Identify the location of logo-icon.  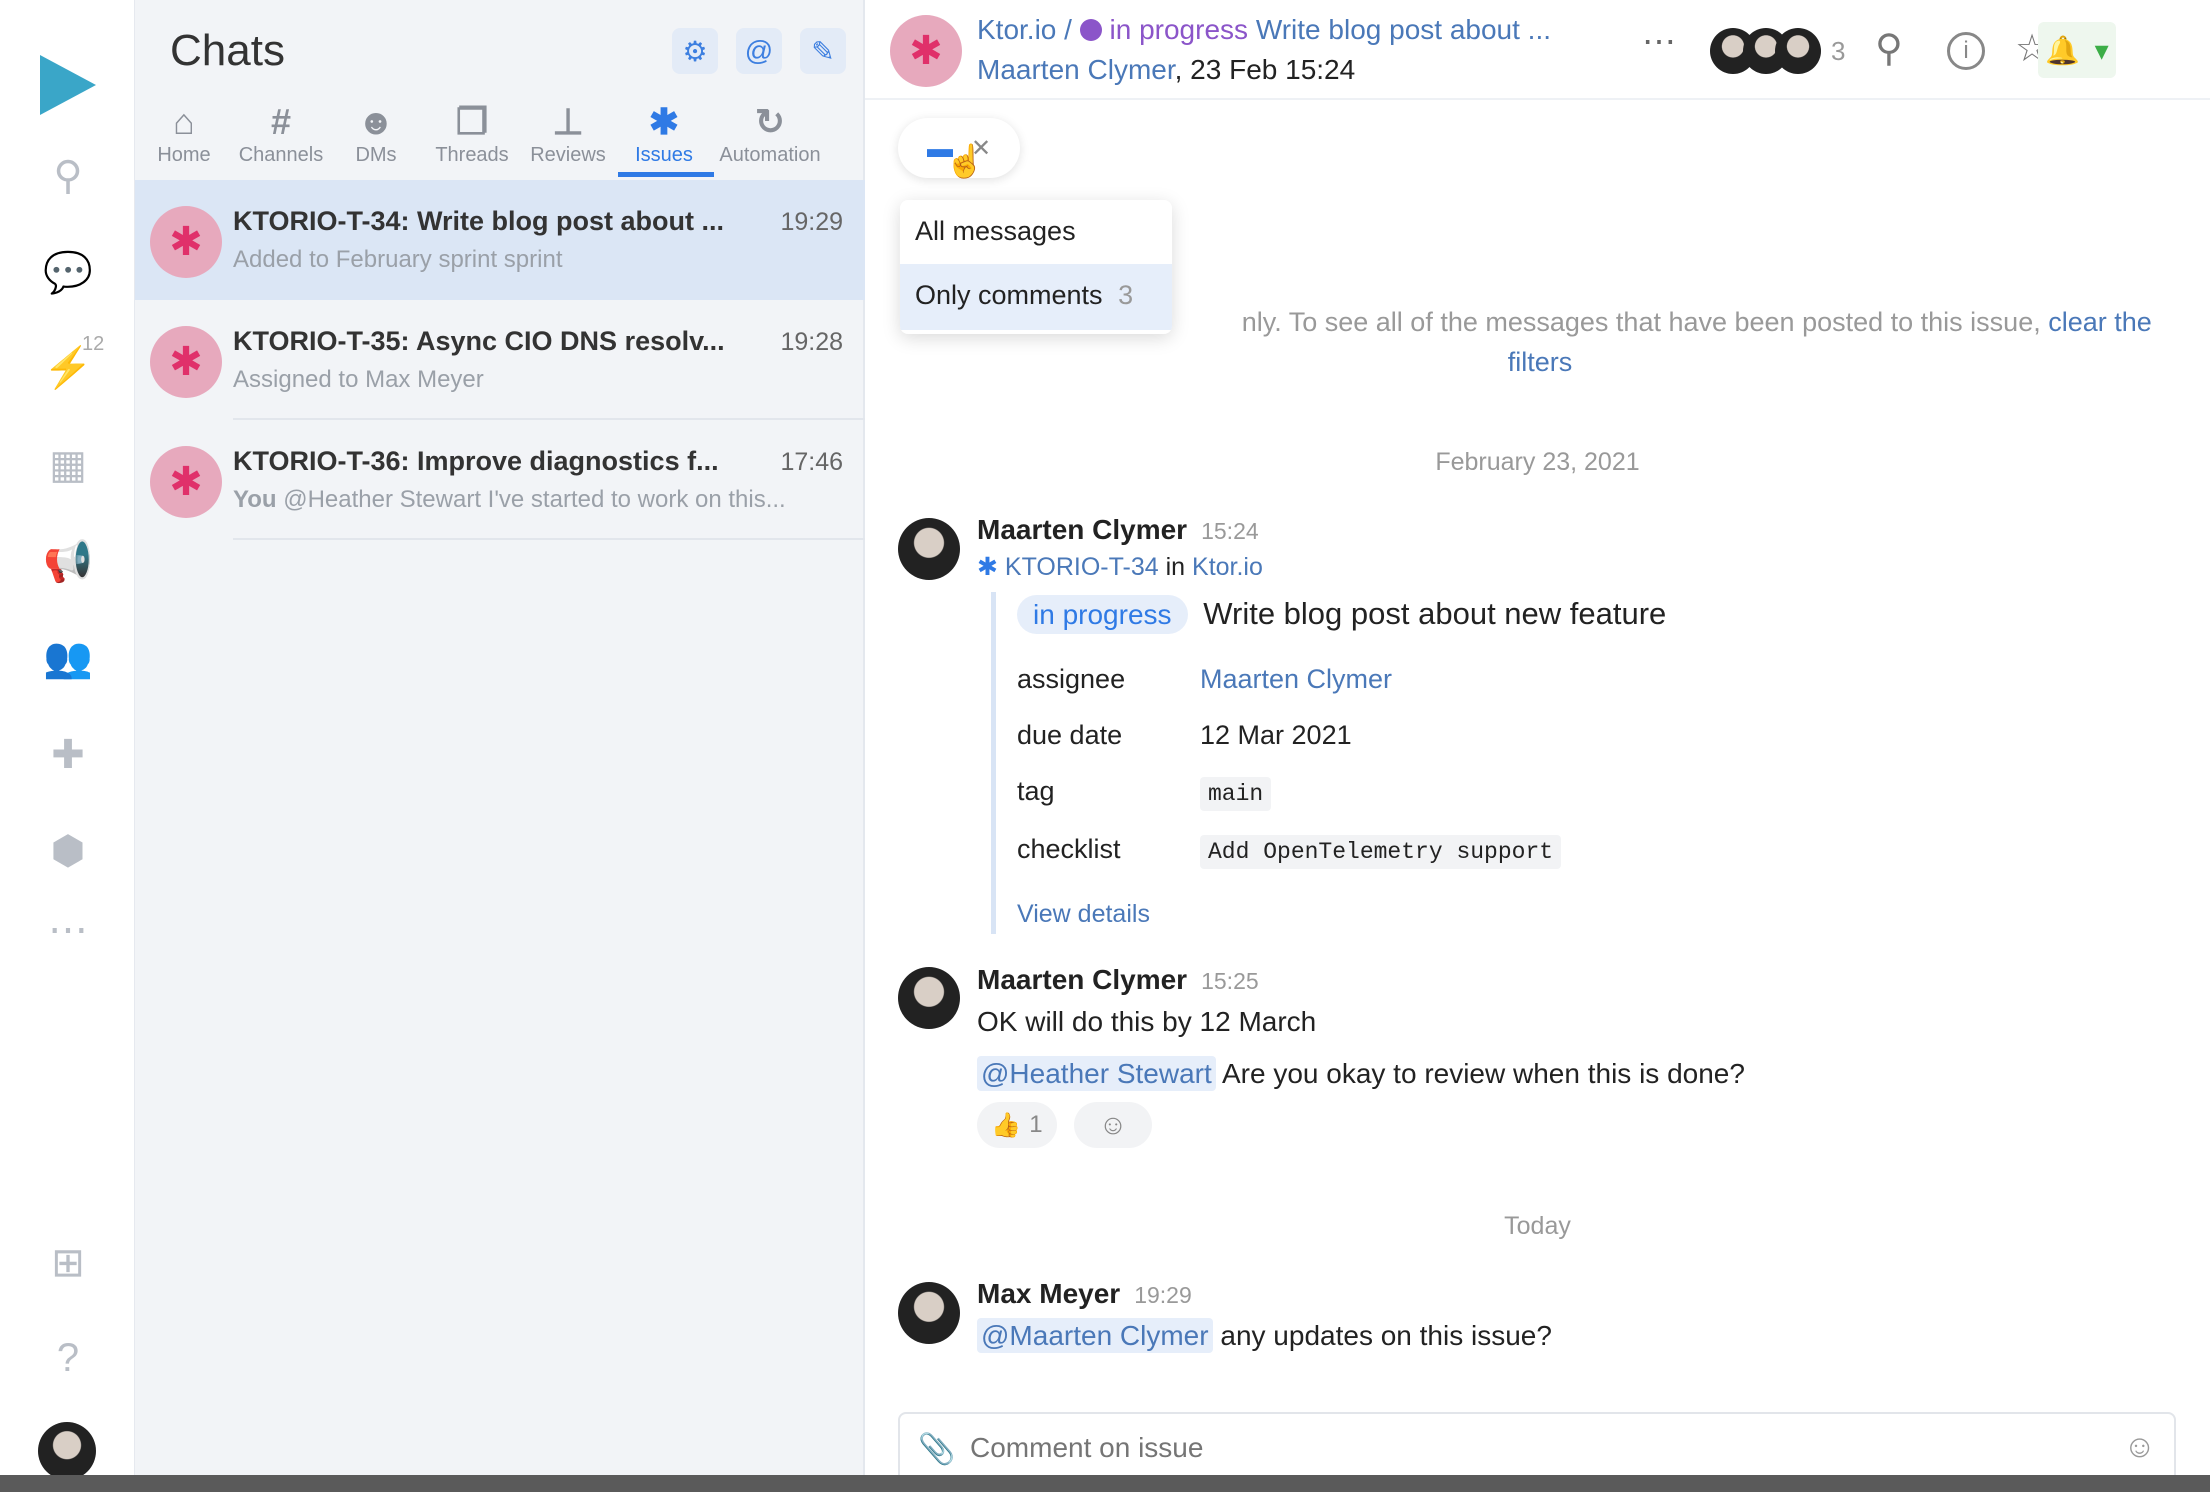
(68, 85).